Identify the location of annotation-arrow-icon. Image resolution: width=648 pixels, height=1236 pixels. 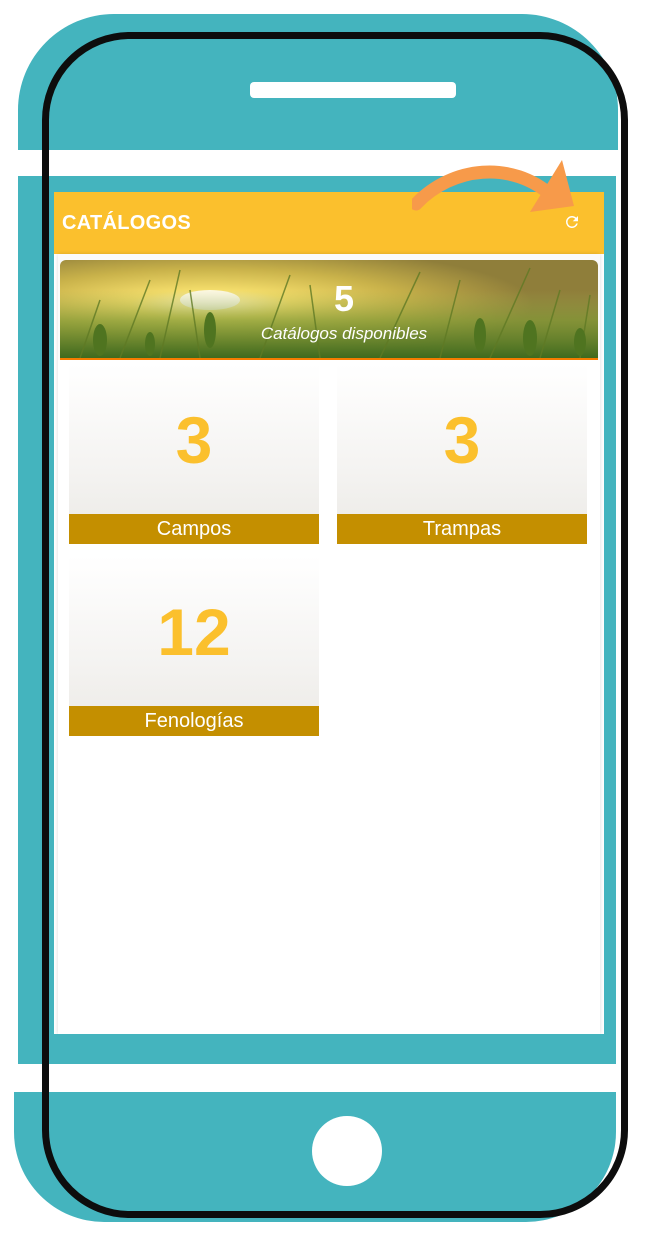
(493, 186).